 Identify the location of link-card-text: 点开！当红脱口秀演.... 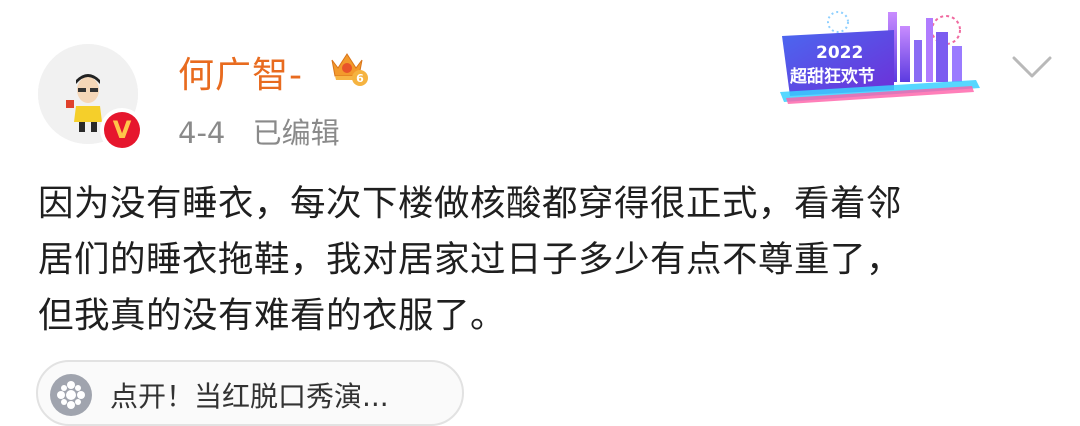
(249, 395).